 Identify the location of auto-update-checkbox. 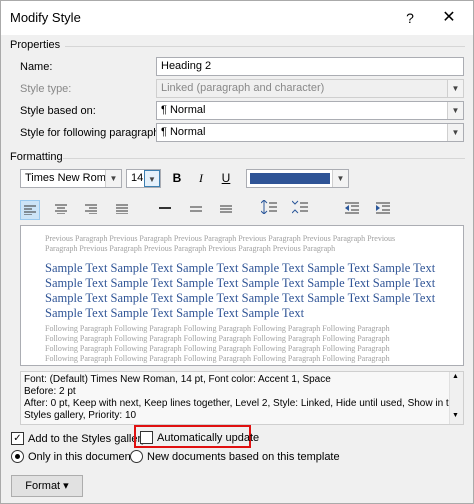
(146, 437).